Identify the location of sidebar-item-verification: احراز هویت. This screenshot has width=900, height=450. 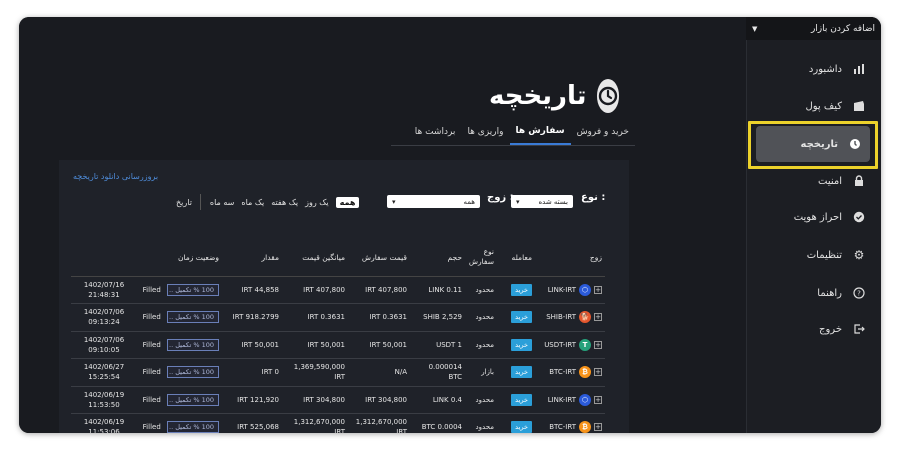
(813, 217).